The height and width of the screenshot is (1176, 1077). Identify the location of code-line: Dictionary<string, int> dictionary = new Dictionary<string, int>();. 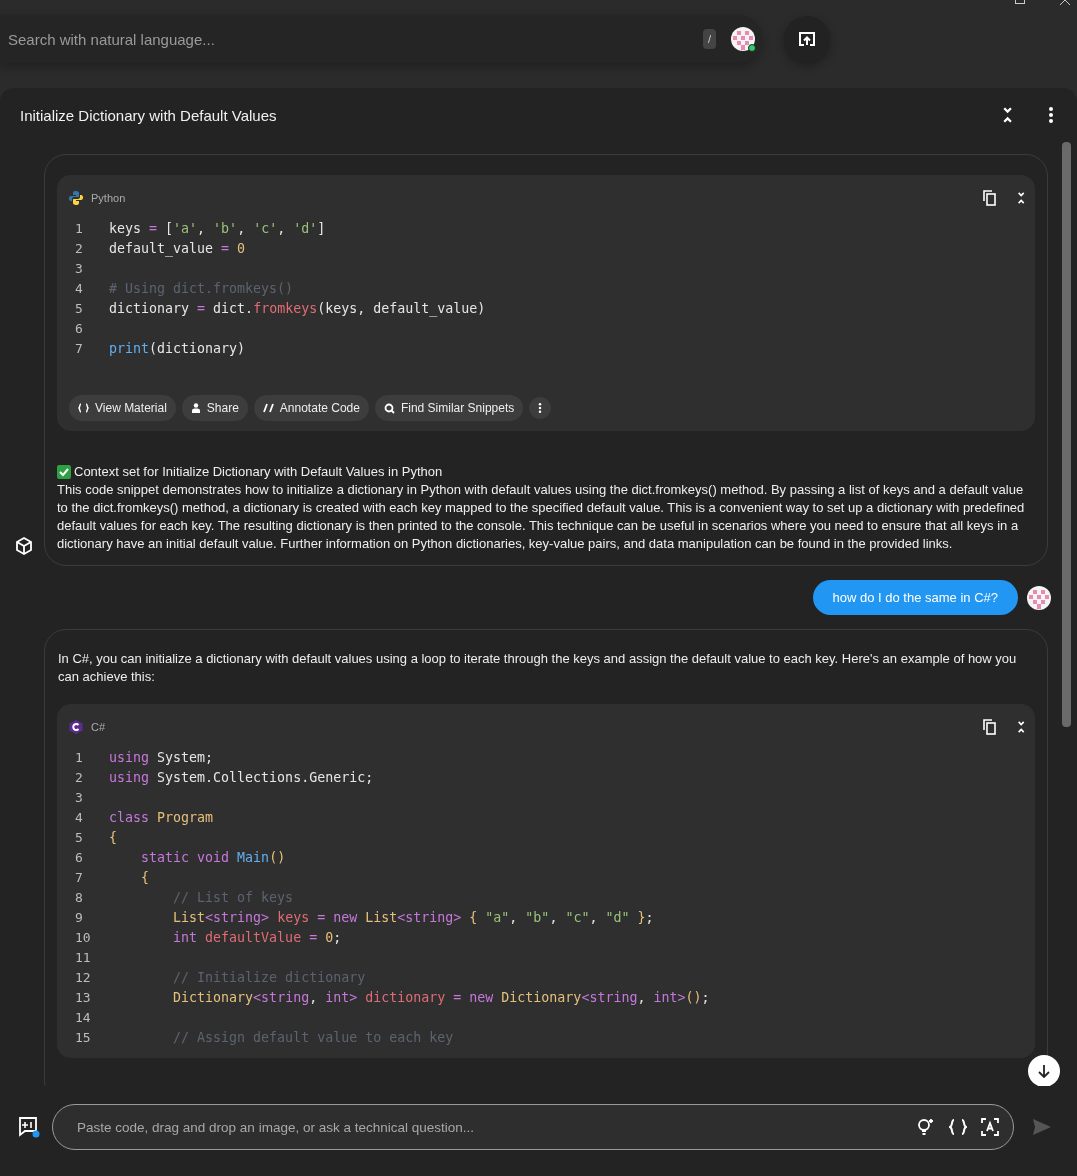
(441, 998).